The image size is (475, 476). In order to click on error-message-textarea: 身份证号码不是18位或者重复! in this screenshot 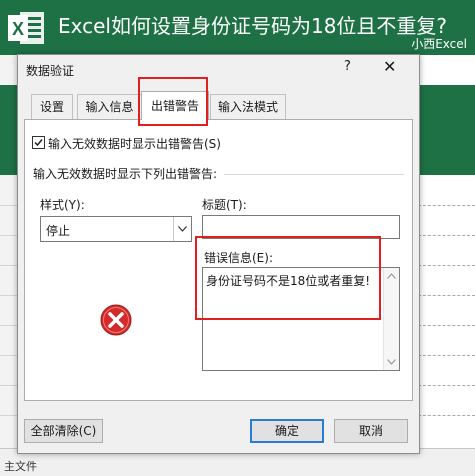, I will do `click(301, 319)`.